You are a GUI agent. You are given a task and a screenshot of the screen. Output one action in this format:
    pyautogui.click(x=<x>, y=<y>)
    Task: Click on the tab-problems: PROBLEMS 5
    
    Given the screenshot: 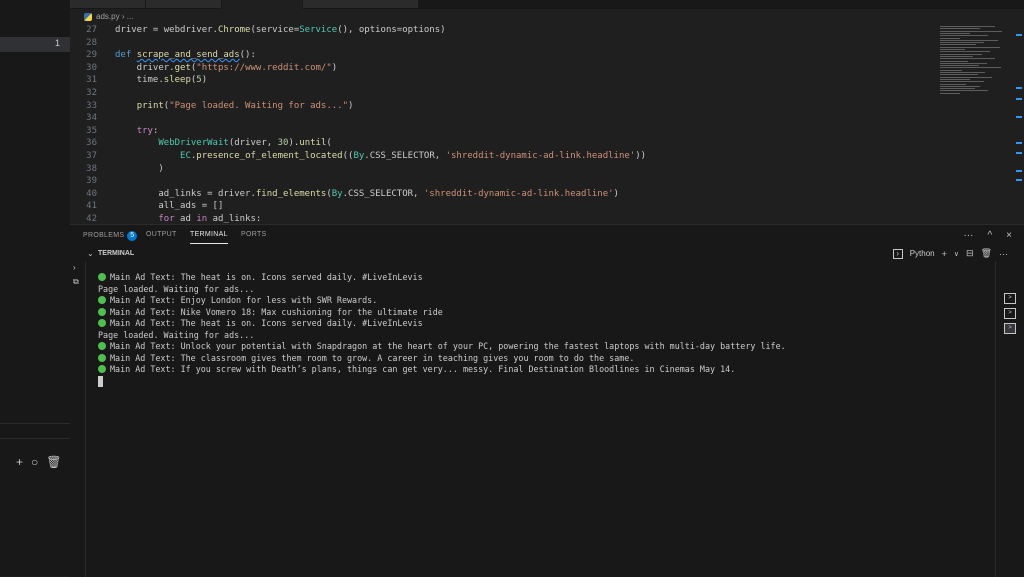 What is the action you would take?
    pyautogui.click(x=110, y=236)
    